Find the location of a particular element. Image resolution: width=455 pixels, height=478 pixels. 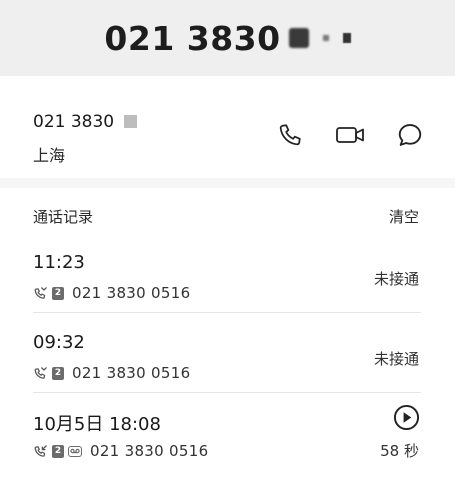

page-title: 021 3830 is located at coordinates (192, 38).